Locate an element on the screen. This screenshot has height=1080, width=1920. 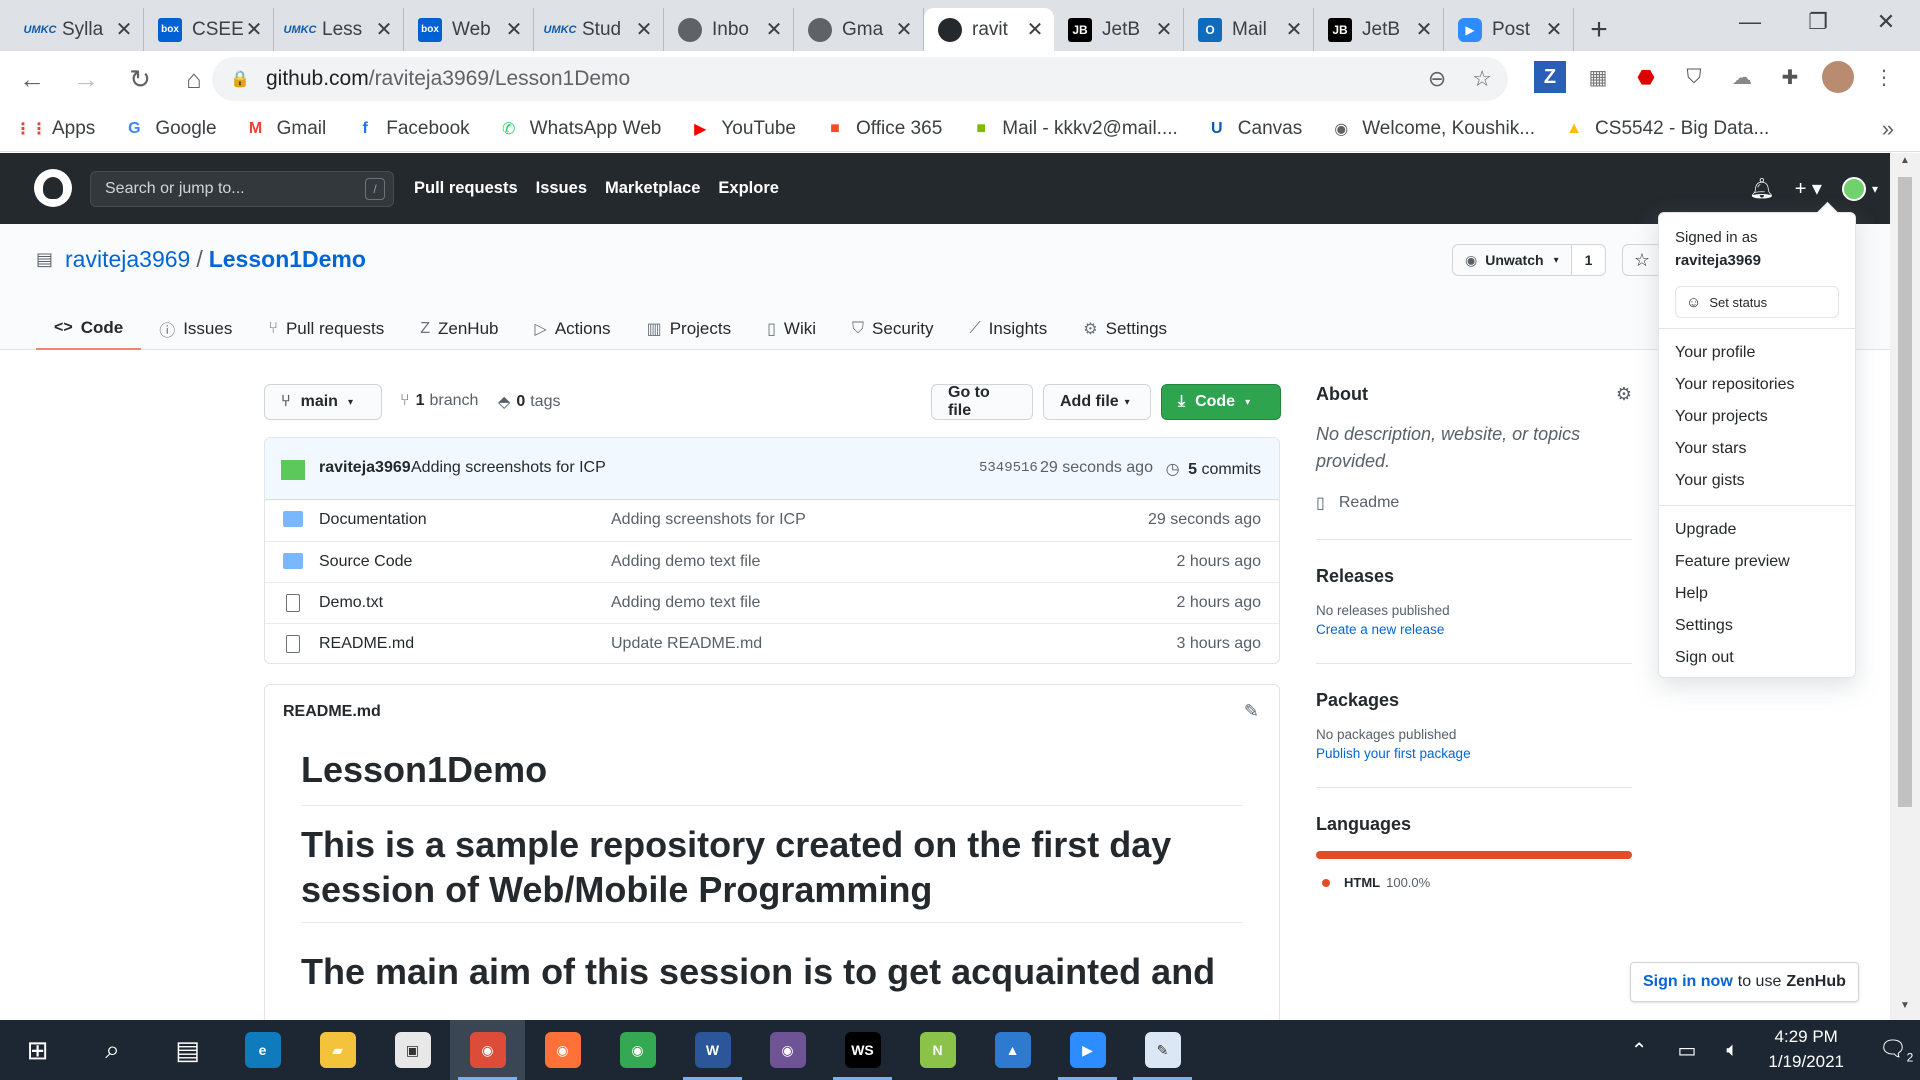
edit-pencil-icon: ✎ is located at coordinates (1251, 711).